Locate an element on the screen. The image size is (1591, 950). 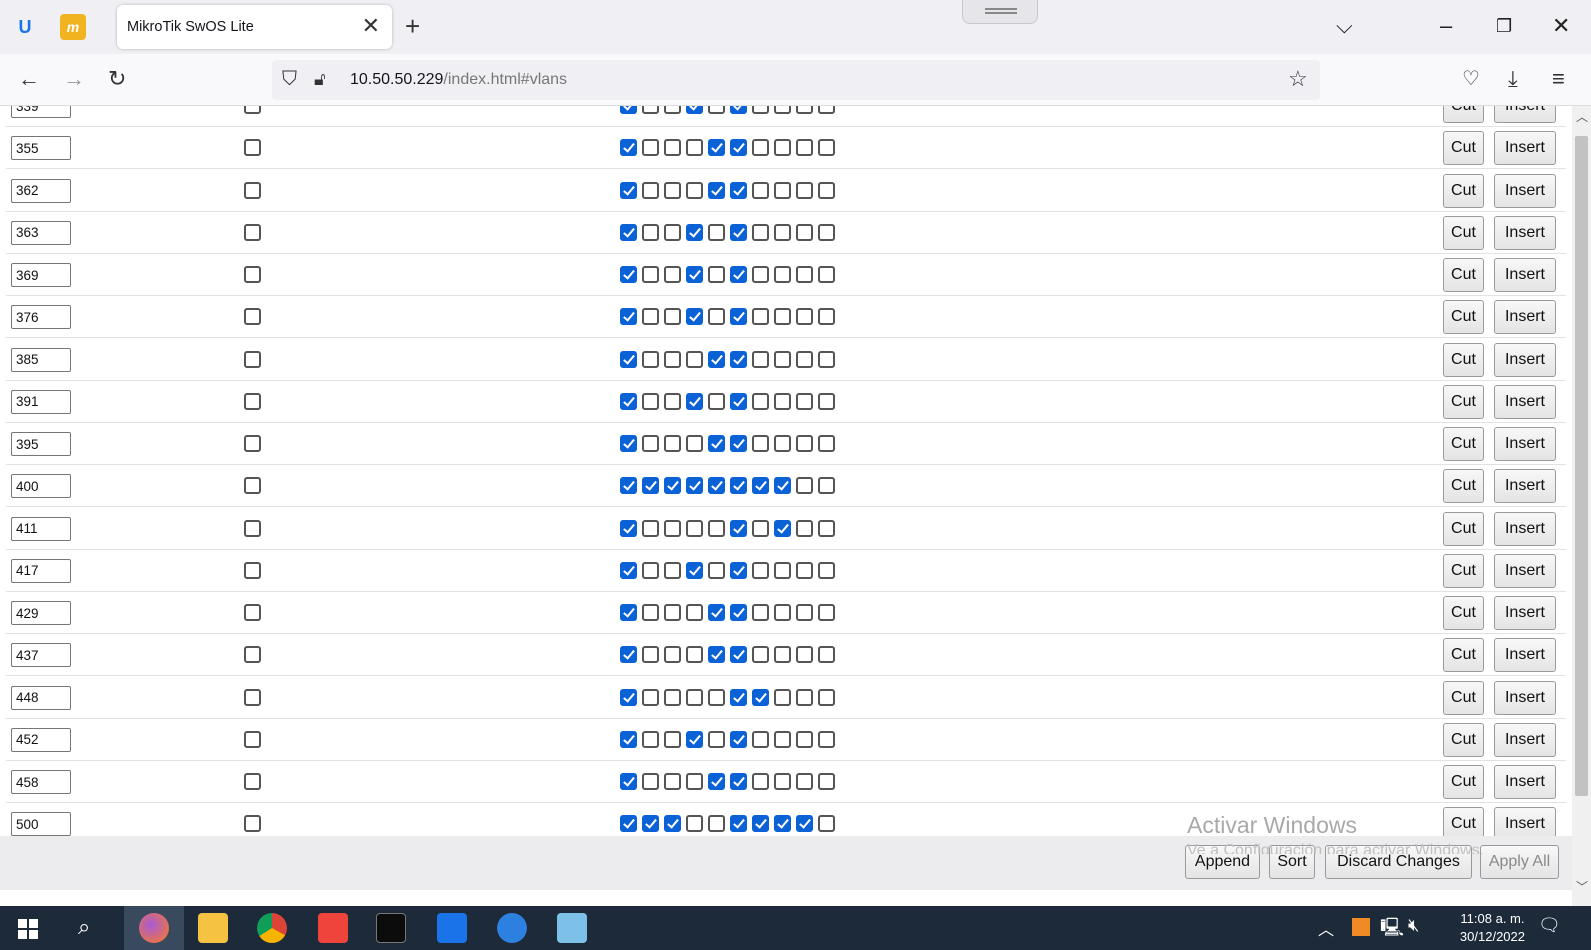
unifi-tab-icon: U is located at coordinates (25, 27).